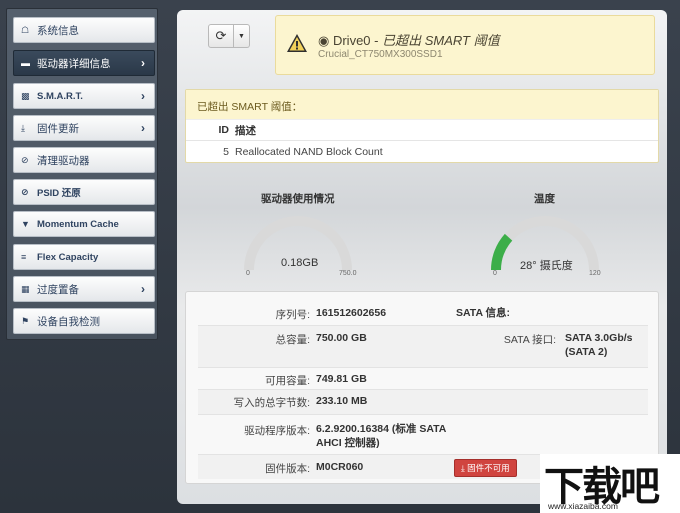 The height and width of the screenshot is (513, 680). What do you see at coordinates (422, 104) in the screenshot?
I see `smart-threshold-heading: 已超出 SMART 阈值：` at bounding box center [422, 104].